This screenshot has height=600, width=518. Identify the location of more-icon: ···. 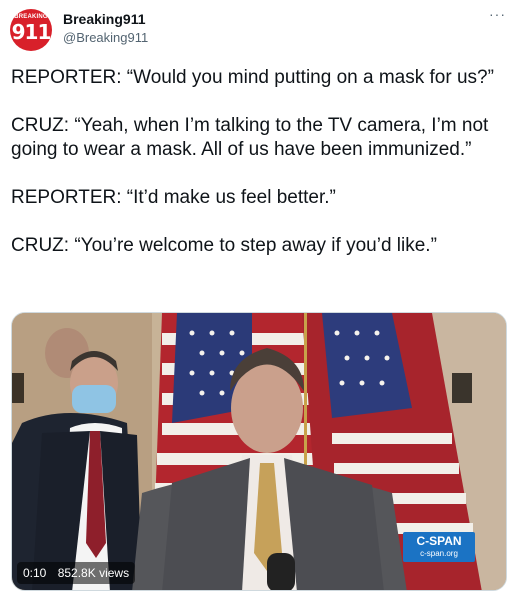
(497, 14).